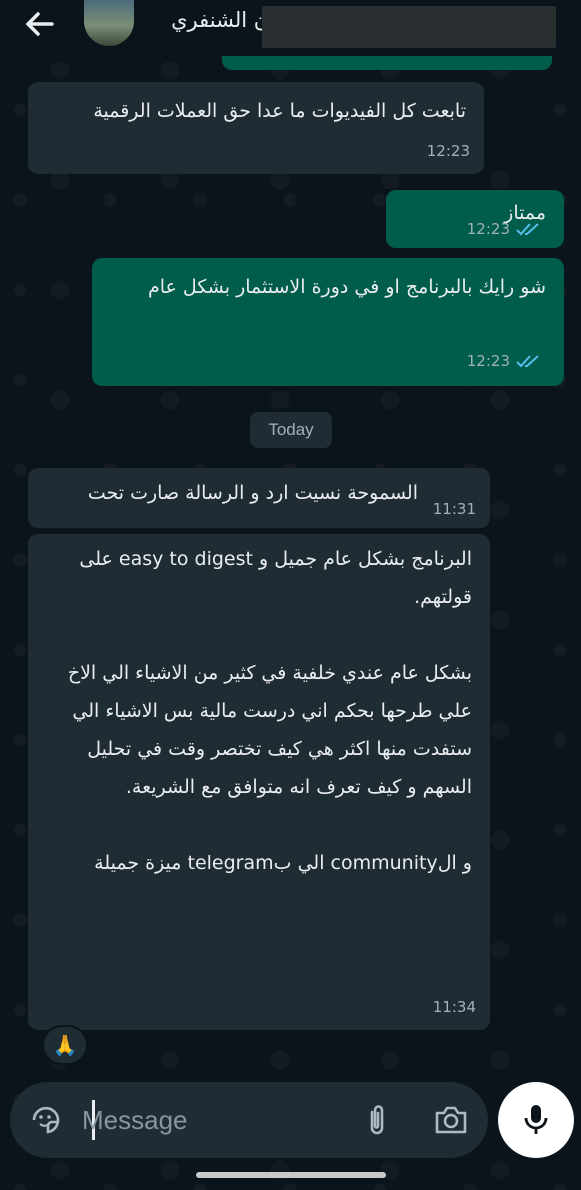 The width and height of the screenshot is (581, 1190). What do you see at coordinates (217, 1120) in the screenshot?
I see `message-input` at bounding box center [217, 1120].